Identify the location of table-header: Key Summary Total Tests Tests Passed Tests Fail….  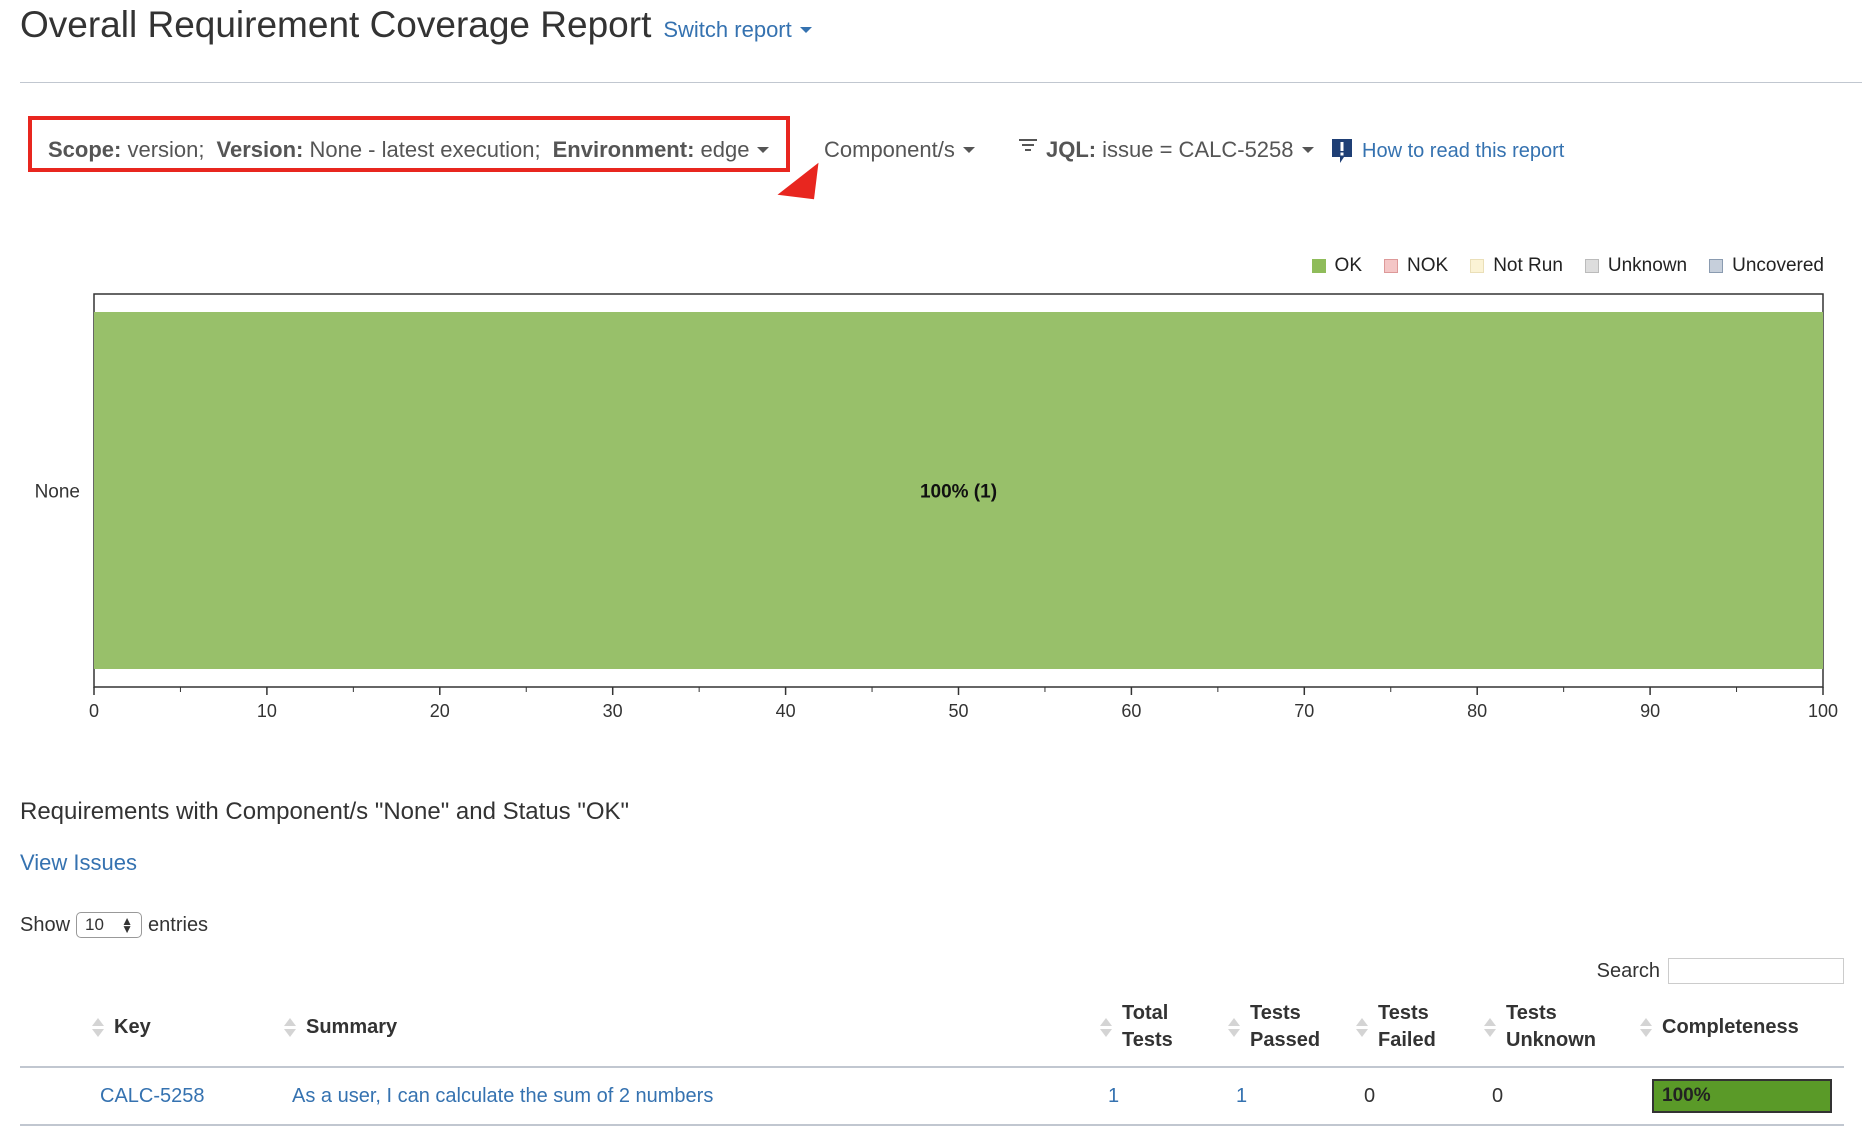
(932, 1028).